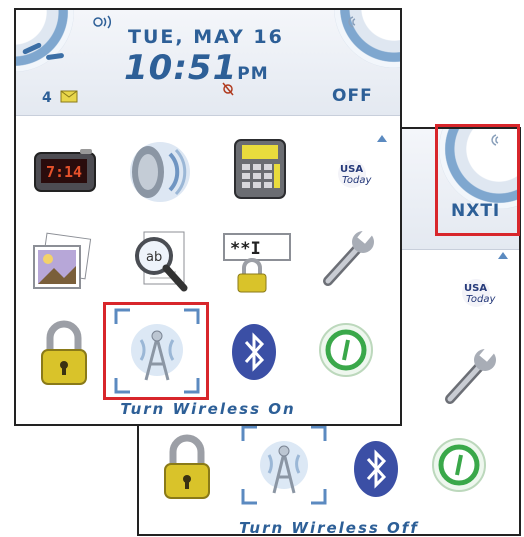  Describe the element at coordinates (477, 180) in the screenshot. I see `highlight-profile-status` at that location.